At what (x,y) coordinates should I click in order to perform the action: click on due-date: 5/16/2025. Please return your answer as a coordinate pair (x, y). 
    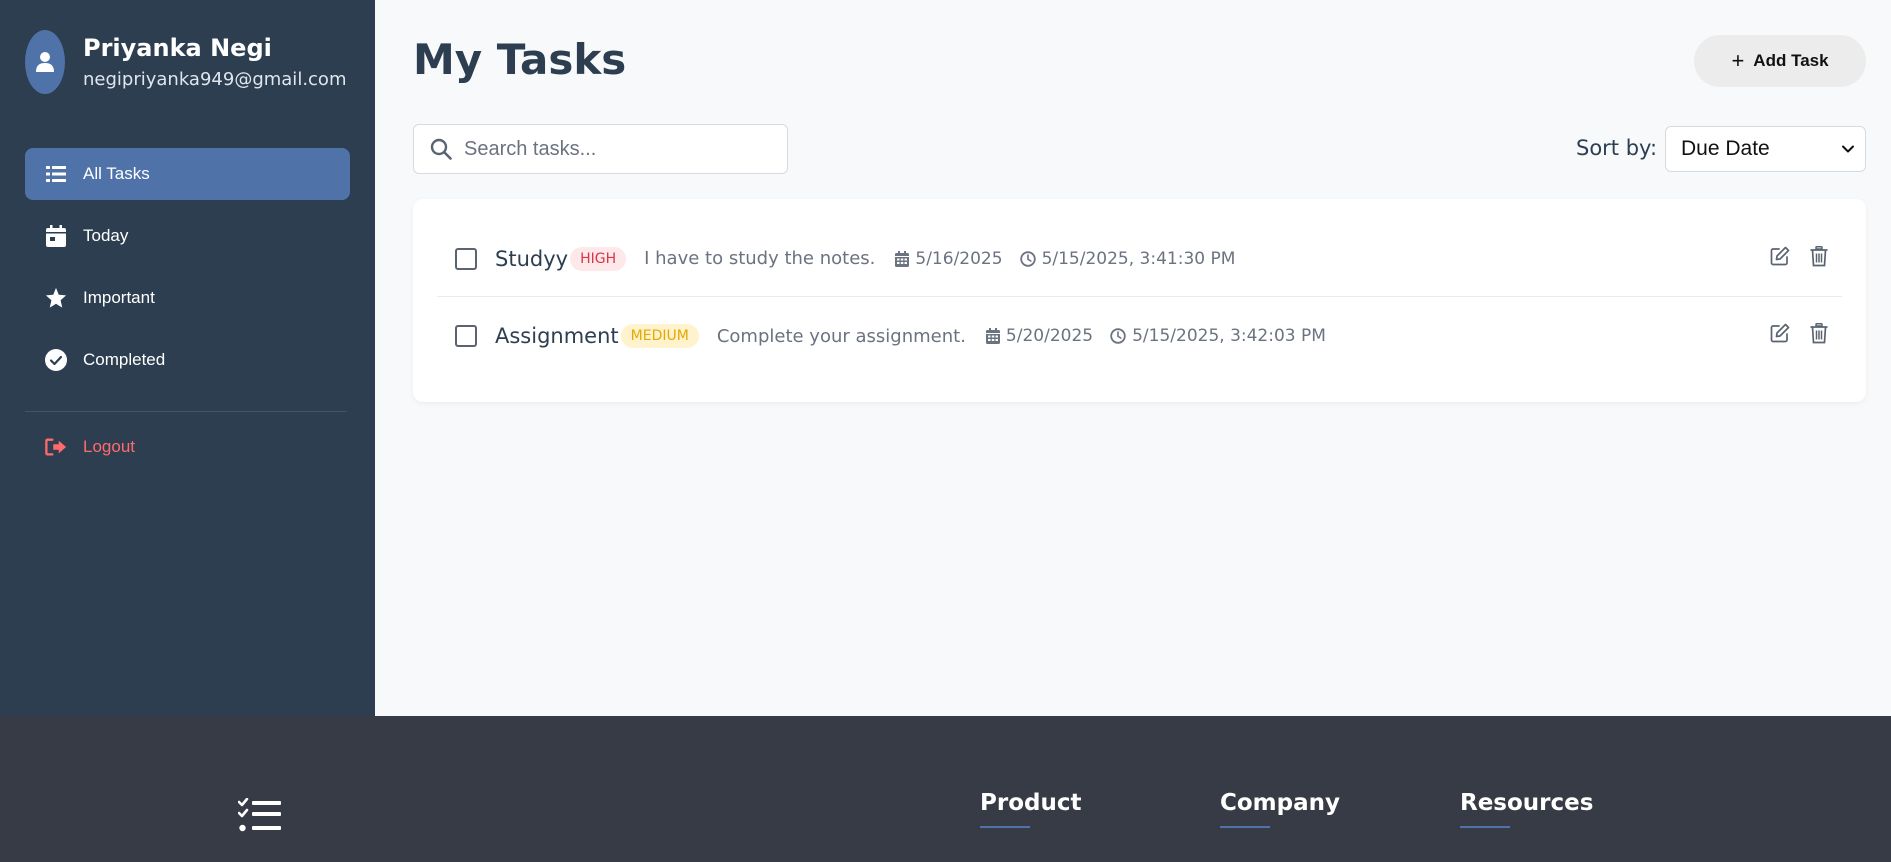
    Looking at the image, I should click on (949, 258).